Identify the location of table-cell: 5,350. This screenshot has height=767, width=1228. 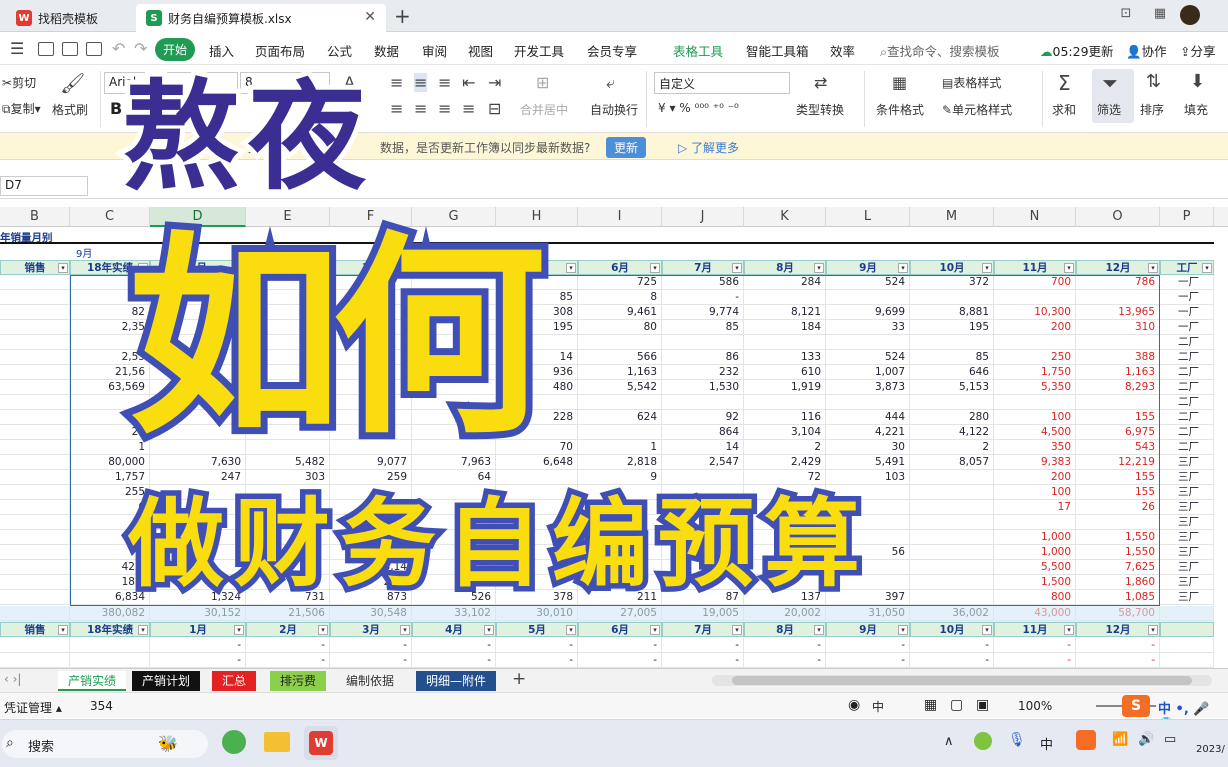
(1035, 387).